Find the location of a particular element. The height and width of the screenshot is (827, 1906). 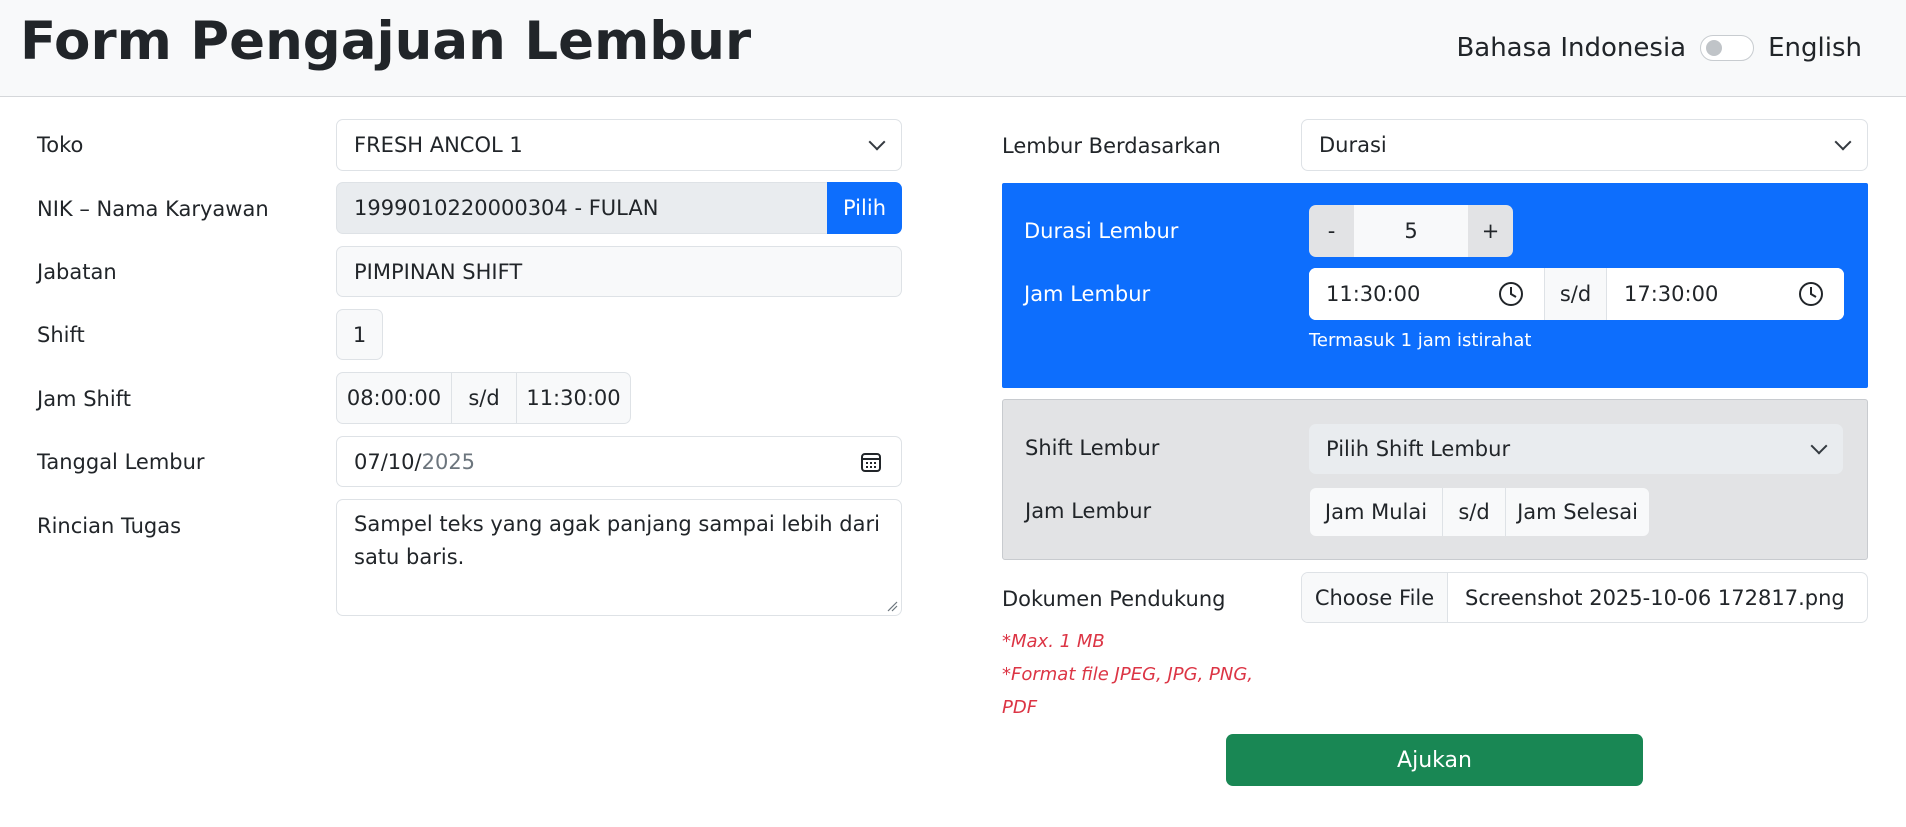

jam-shift-end: 11:30:00 is located at coordinates (573, 398).